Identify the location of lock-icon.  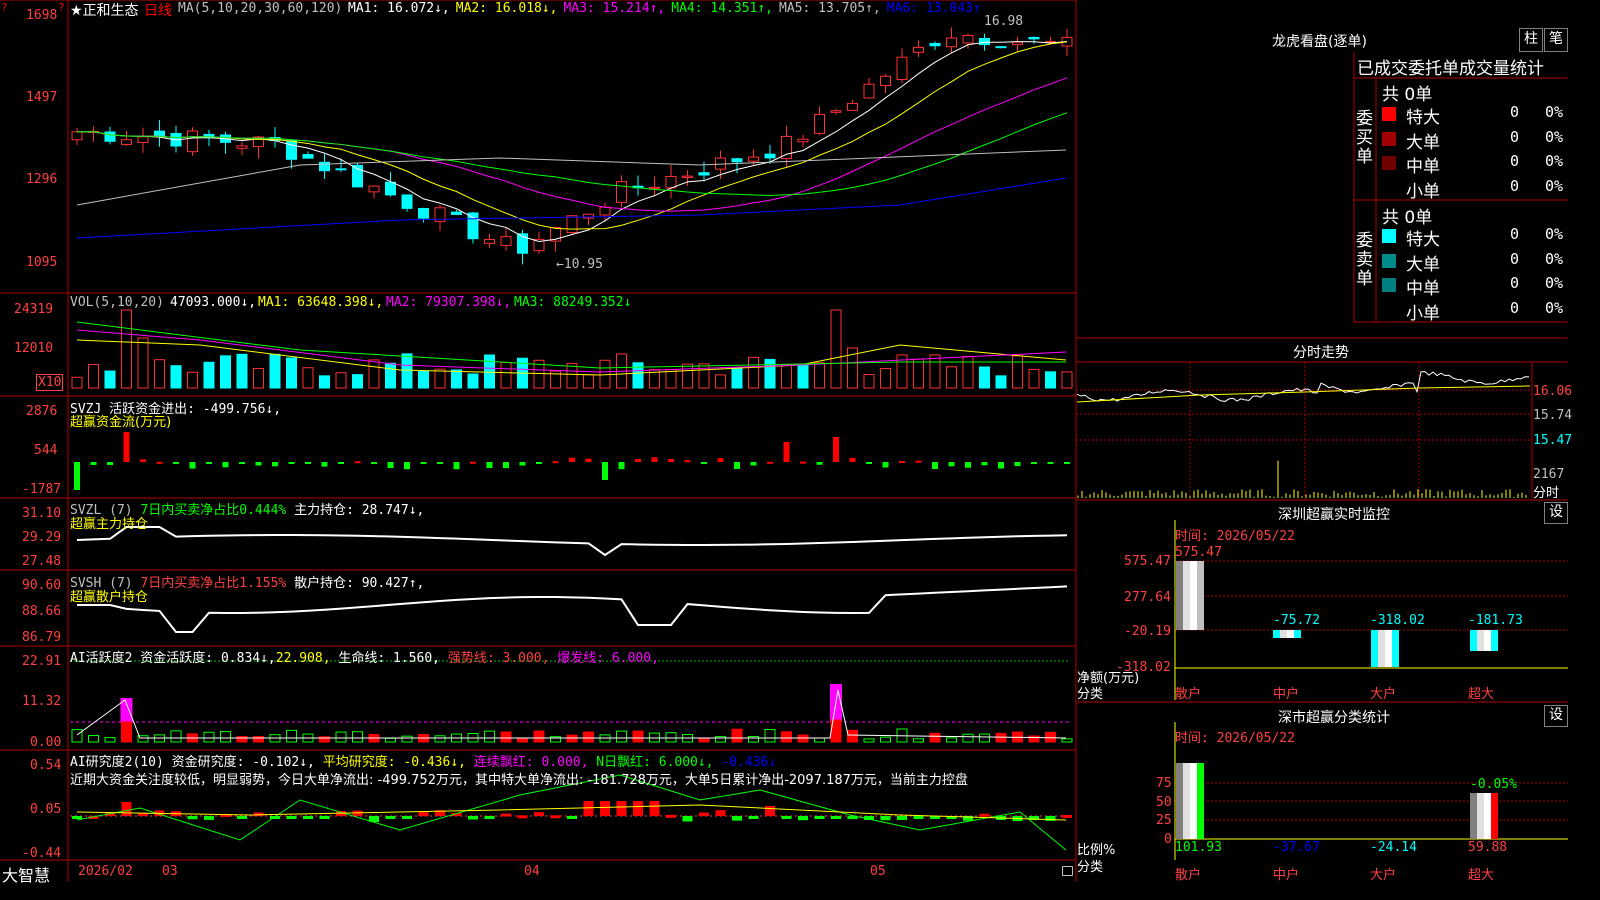
(1067, 871).